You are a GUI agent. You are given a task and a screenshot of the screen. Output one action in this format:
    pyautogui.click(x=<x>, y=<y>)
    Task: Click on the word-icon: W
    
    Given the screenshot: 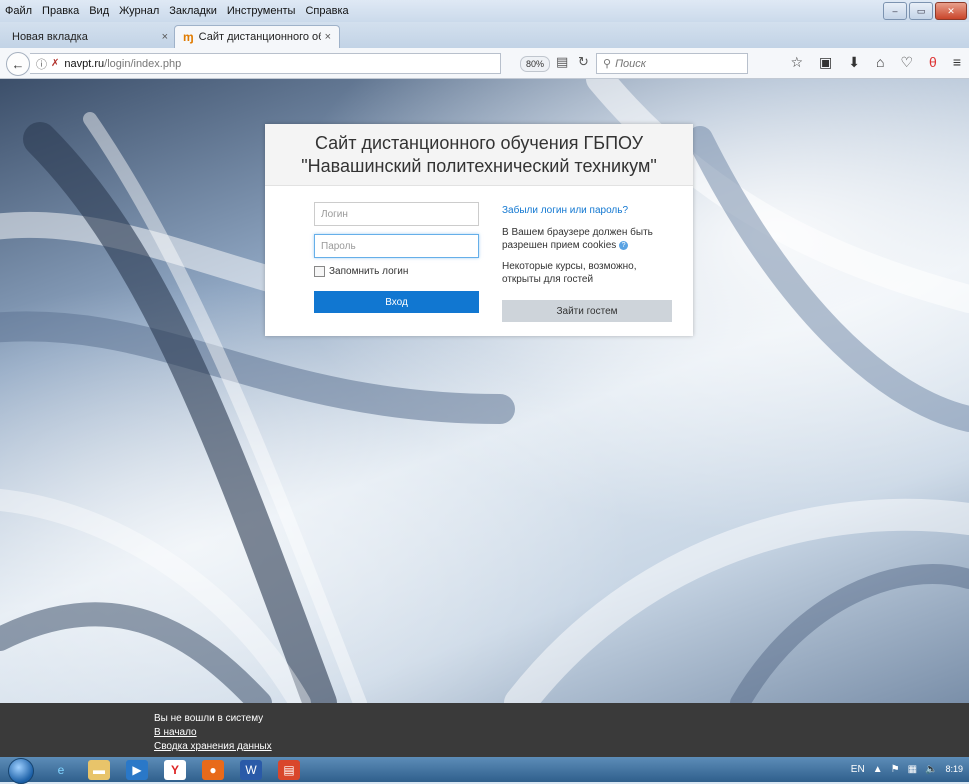 What is the action you would take?
    pyautogui.click(x=251, y=770)
    